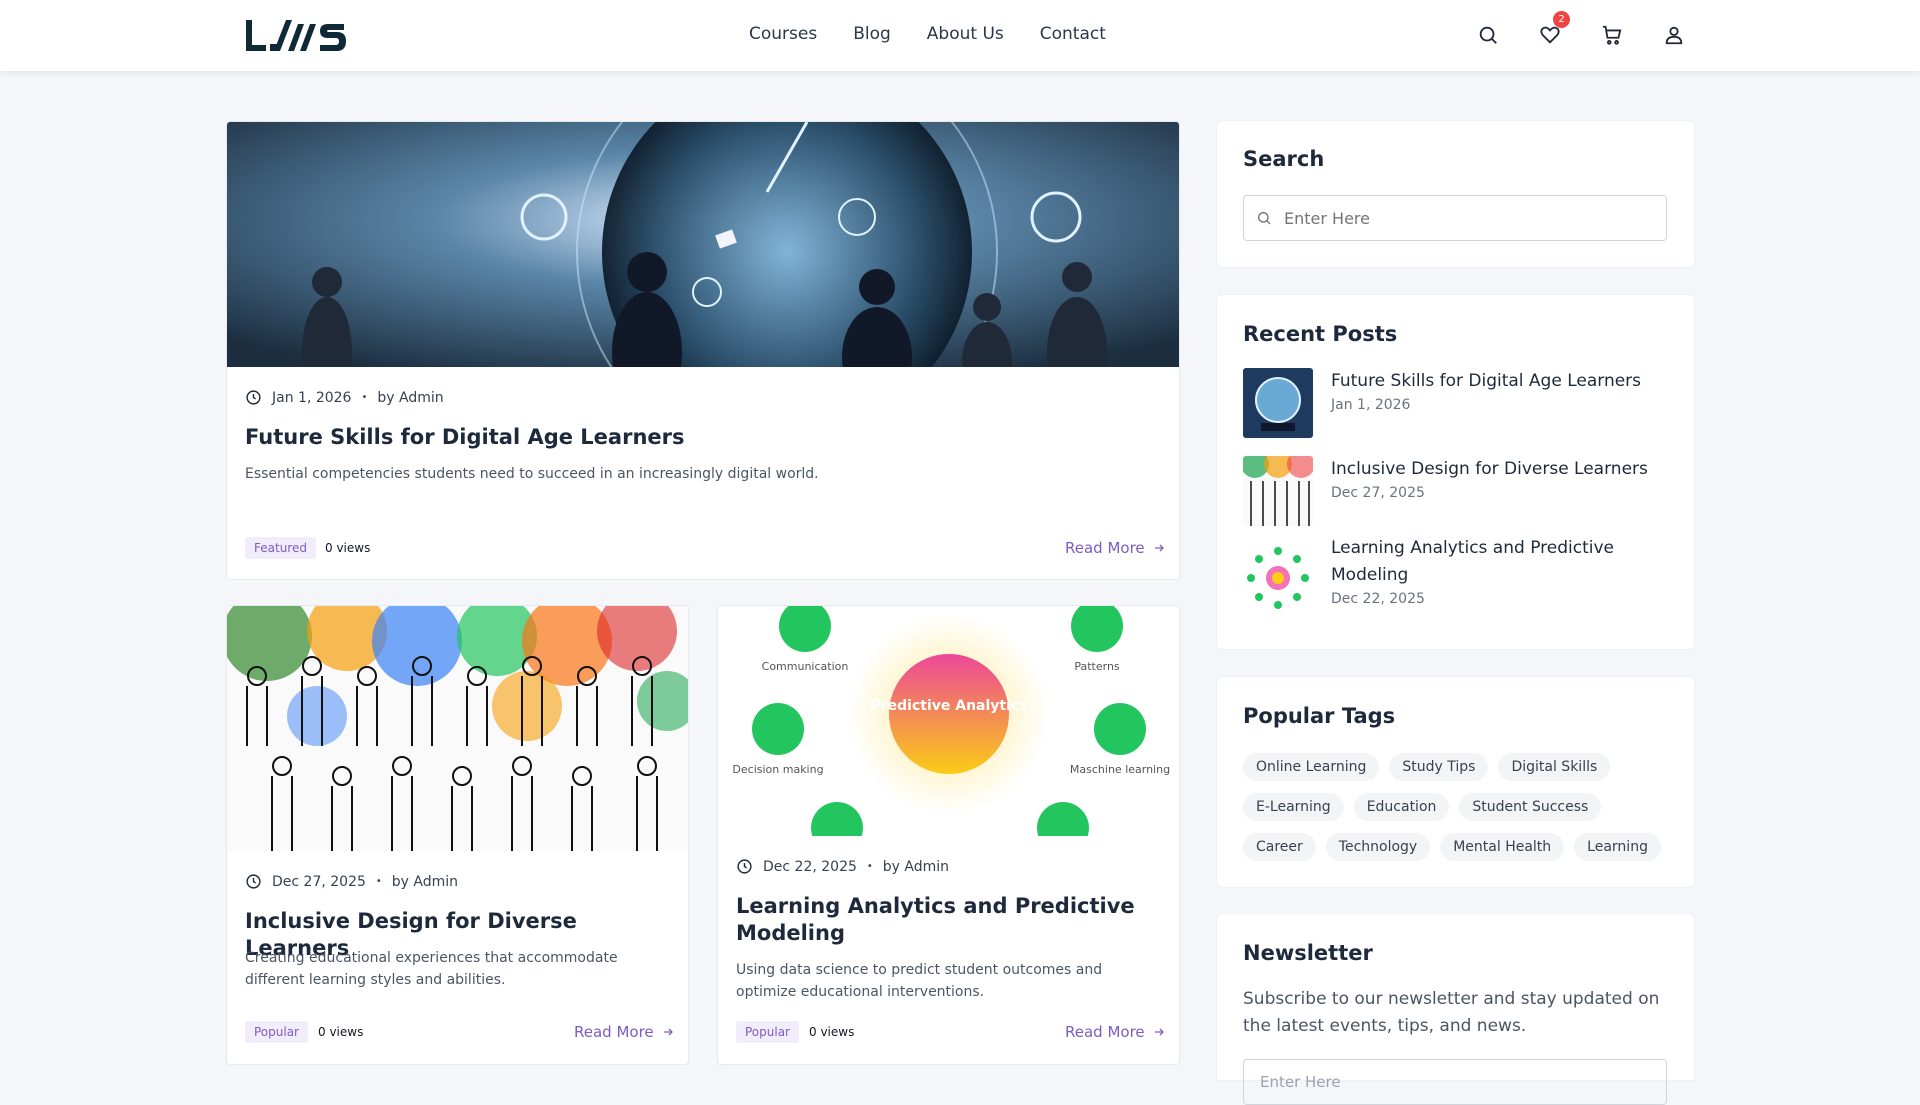 The image size is (1920, 1105). I want to click on post-meta: Dec 27, 2025 • by Admin, so click(351, 881).